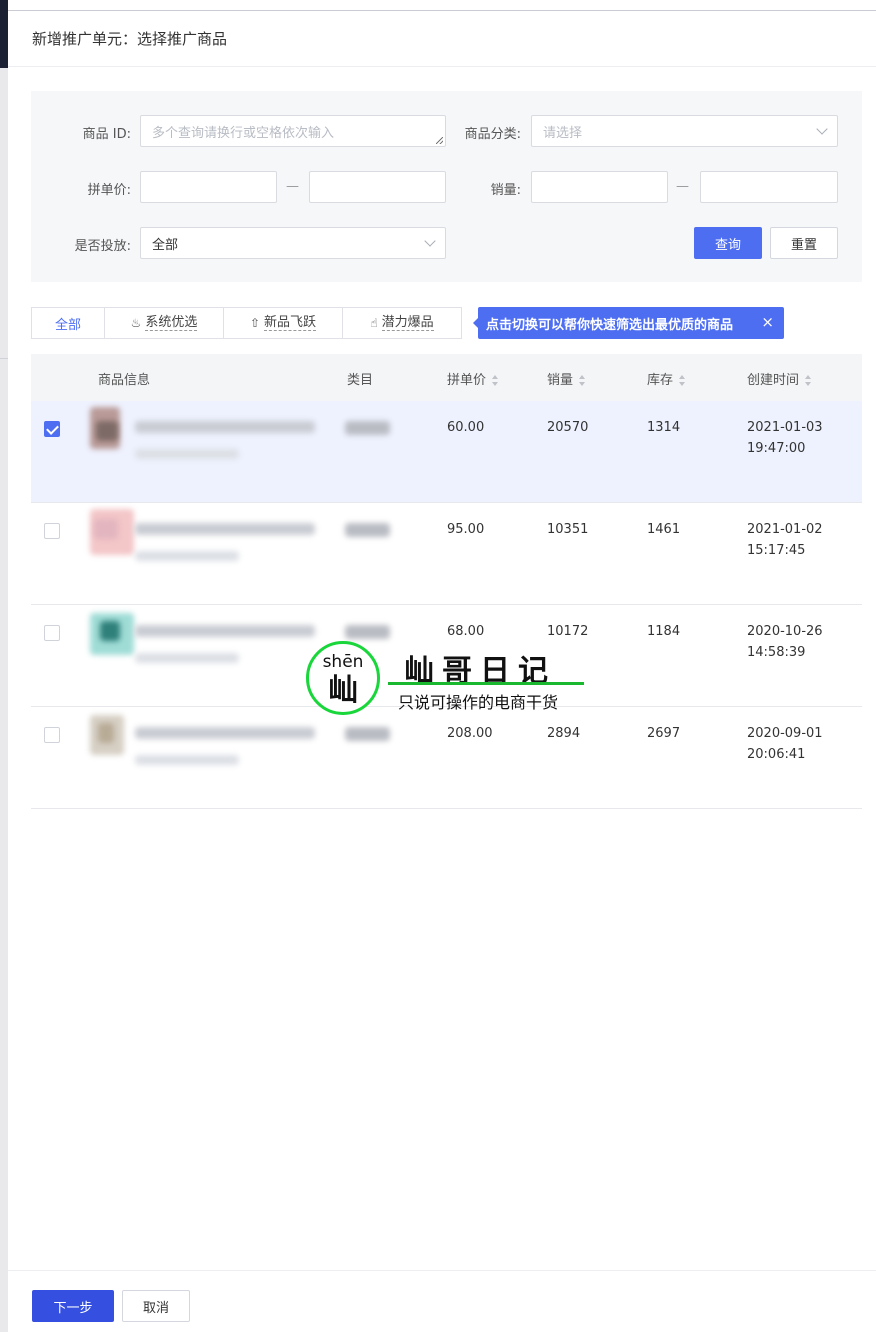  I want to click on row-stock: 1184, so click(664, 631).